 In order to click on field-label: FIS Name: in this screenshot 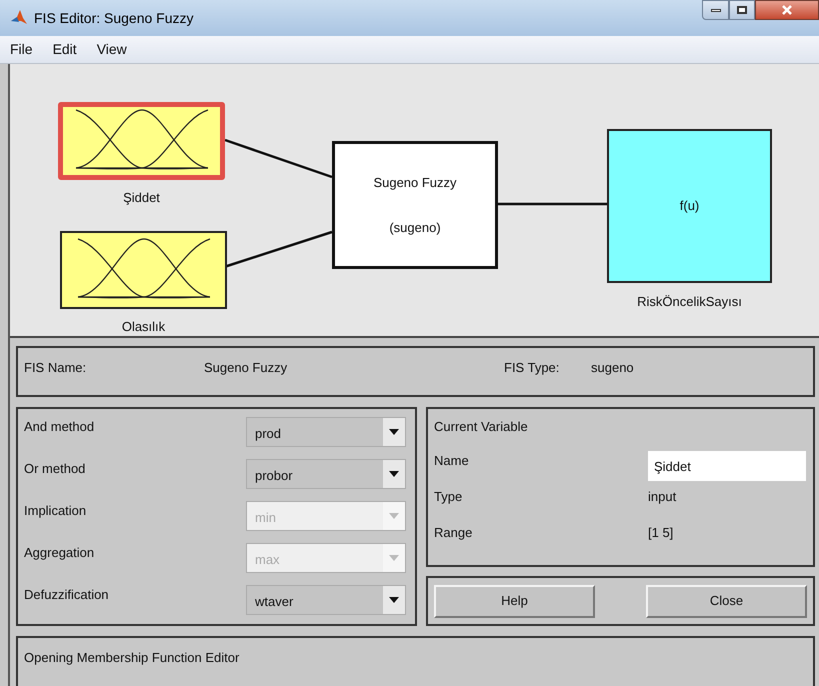, I will do `click(56, 368)`.